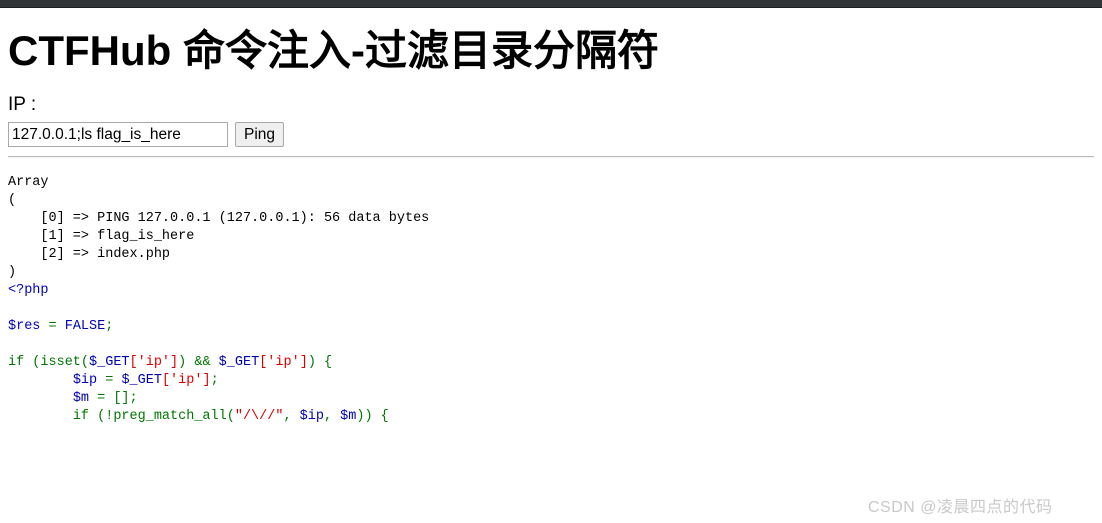 The height and width of the screenshot is (523, 1102). I want to click on csdn-watermark: CSDN @凌晨四点的代码, so click(960, 507).